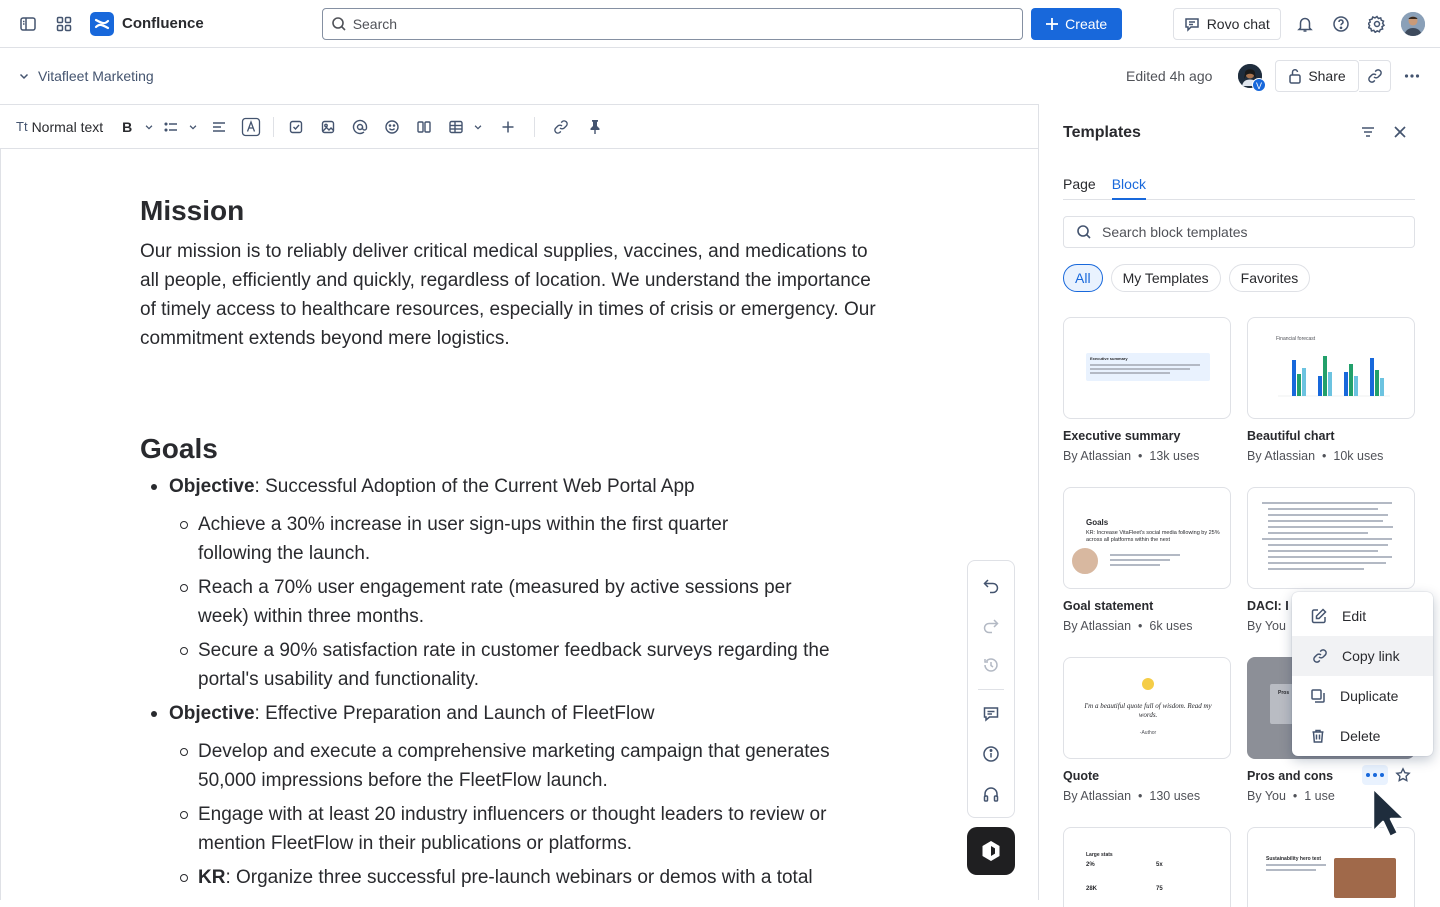  What do you see at coordinates (1083, 278) in the screenshot?
I see `chip-all: All` at bounding box center [1083, 278].